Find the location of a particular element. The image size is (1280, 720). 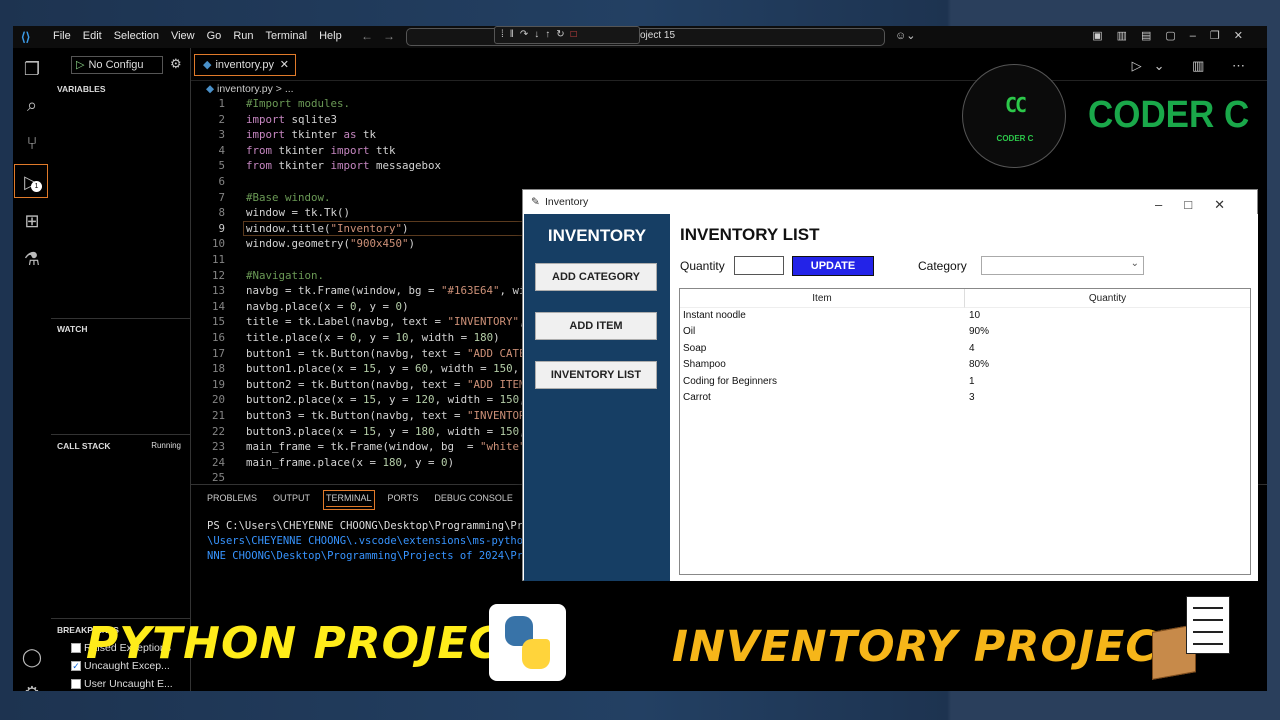

menu-help: Help is located at coordinates (330, 36).